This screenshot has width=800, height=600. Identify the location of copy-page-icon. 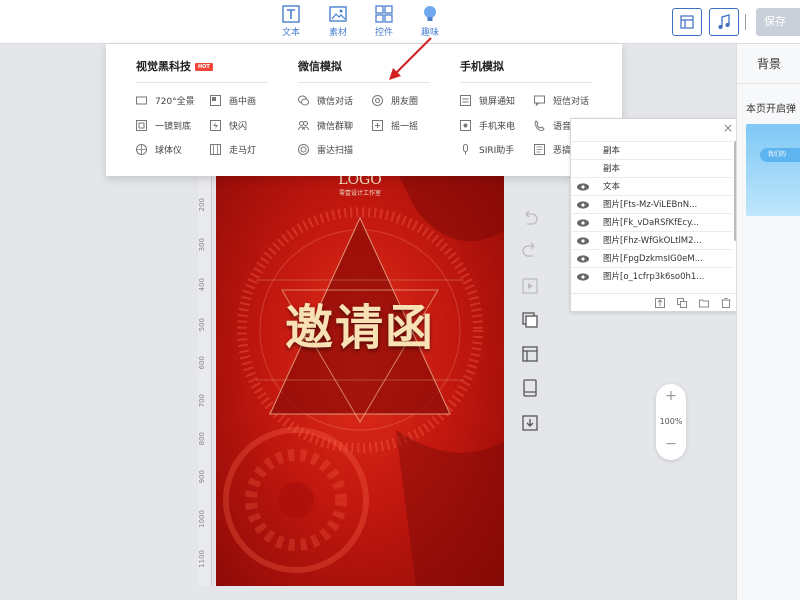
(530, 320).